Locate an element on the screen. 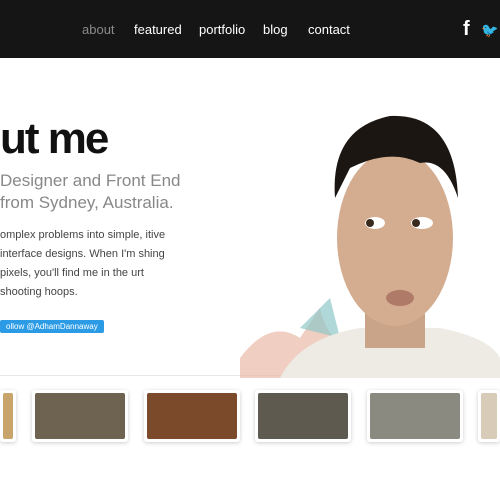  nav-about: about is located at coordinates (98, 29).